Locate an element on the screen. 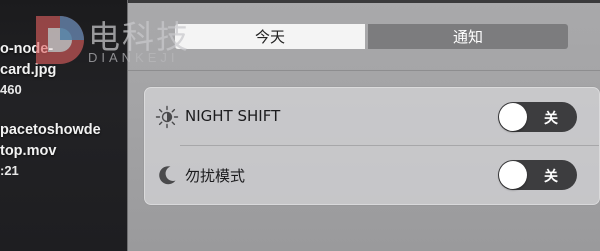 This screenshot has width=600, height=251. tab-notifications: 通知 is located at coordinates (468, 36).